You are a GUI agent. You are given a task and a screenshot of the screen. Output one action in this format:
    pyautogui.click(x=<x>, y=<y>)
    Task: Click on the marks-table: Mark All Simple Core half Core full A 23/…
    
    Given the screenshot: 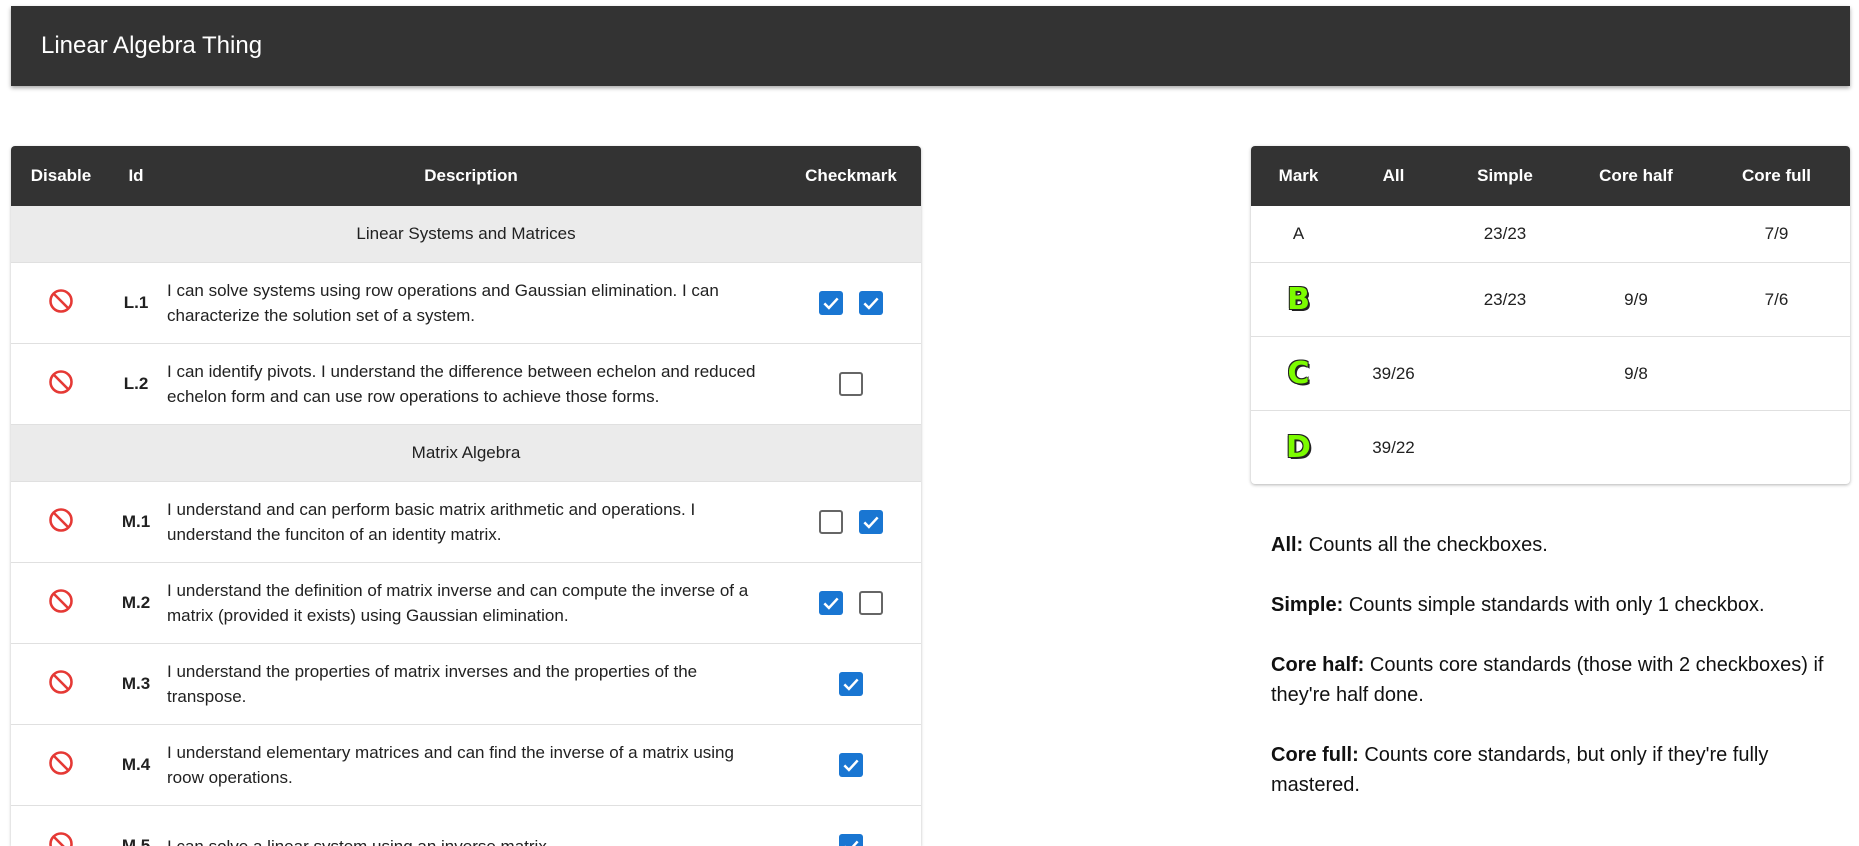 What is the action you would take?
    pyautogui.click(x=1550, y=315)
    